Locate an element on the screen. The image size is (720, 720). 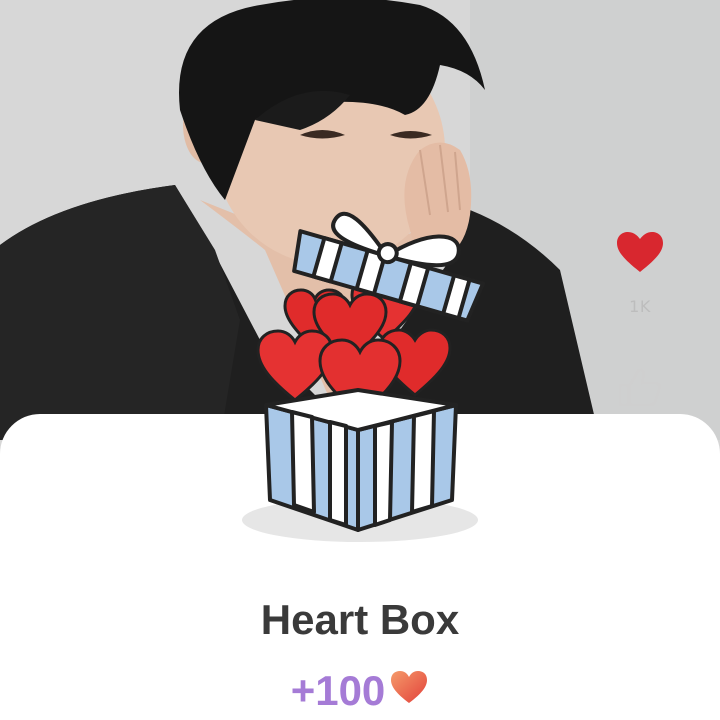
reward-title: Heart Box is located at coordinates (360, 619).